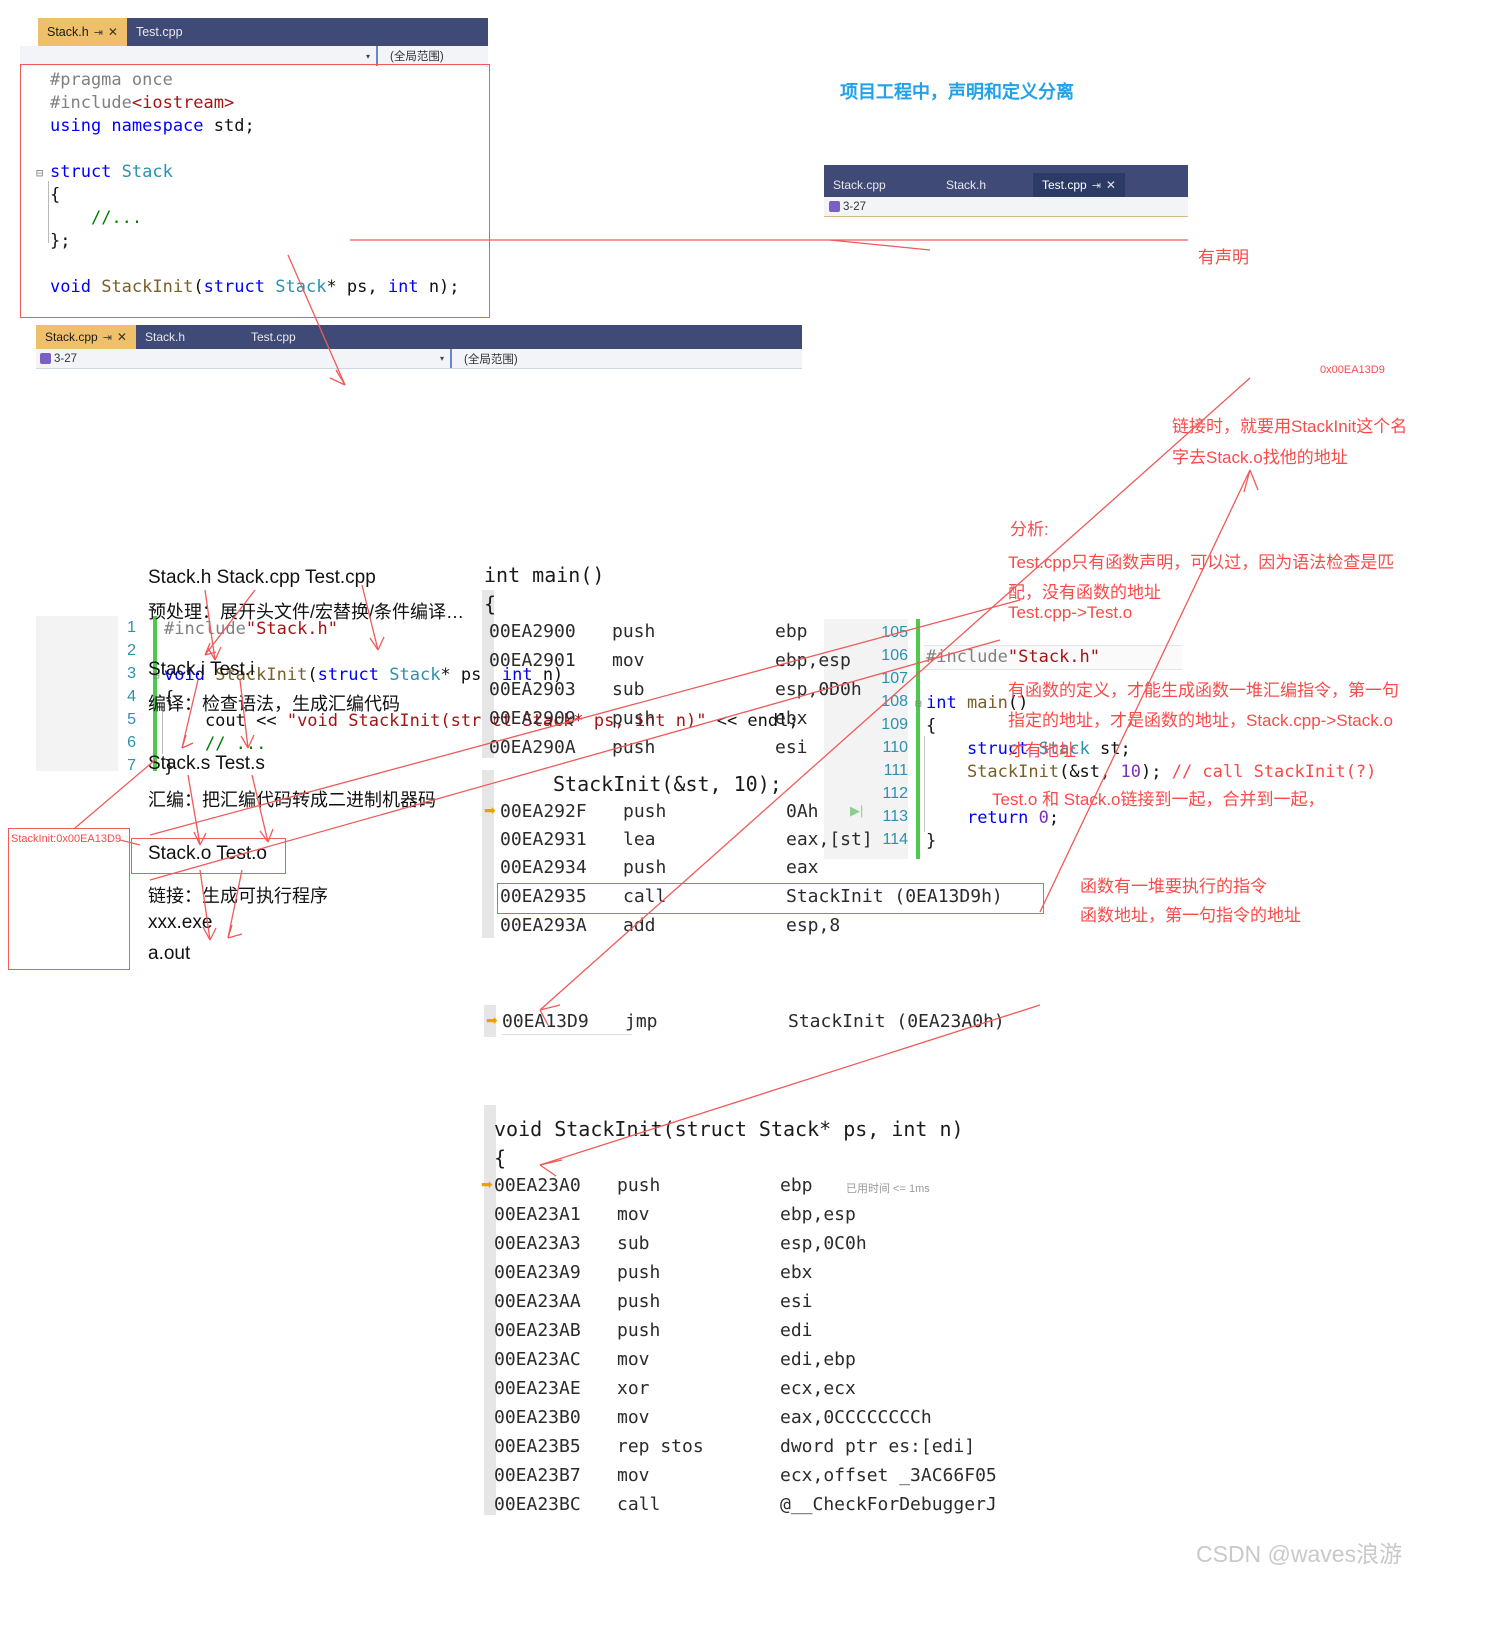  What do you see at coordinates (894, 632) in the screenshot?
I see `line-number: 105` at bounding box center [894, 632].